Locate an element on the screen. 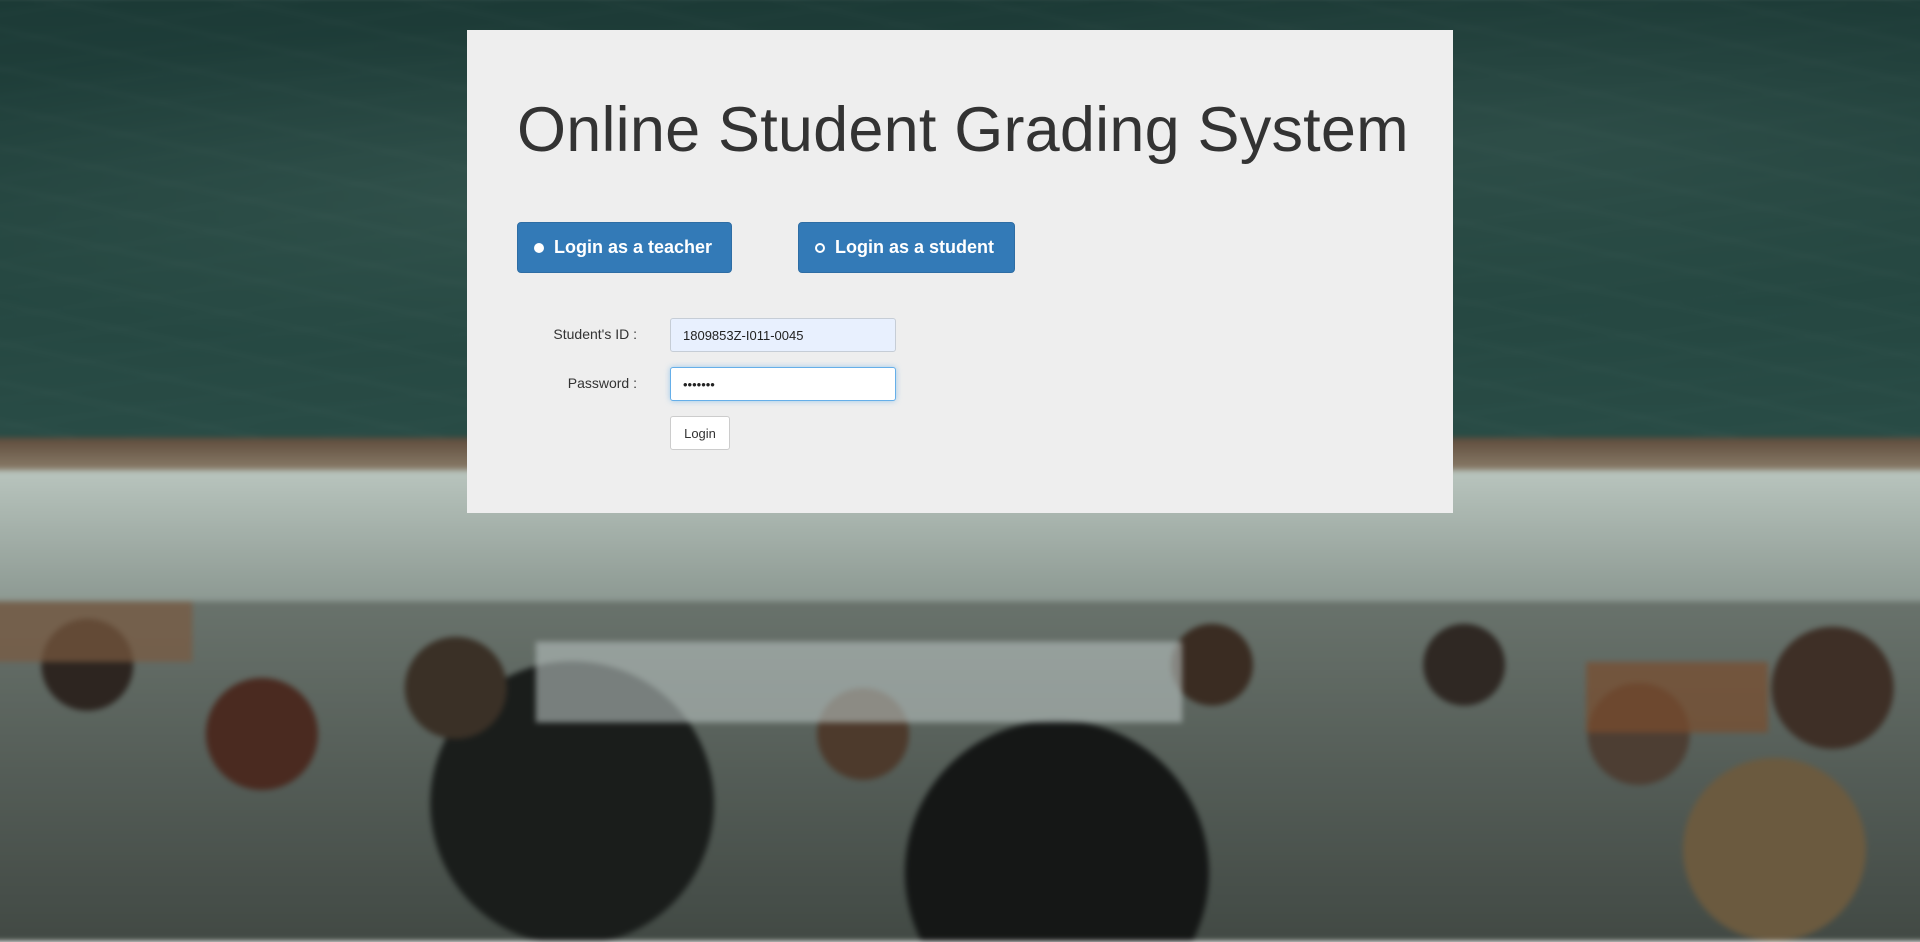 This screenshot has width=1920, height=942. login-as-teacher-button: Login as a teacher is located at coordinates (624, 247).